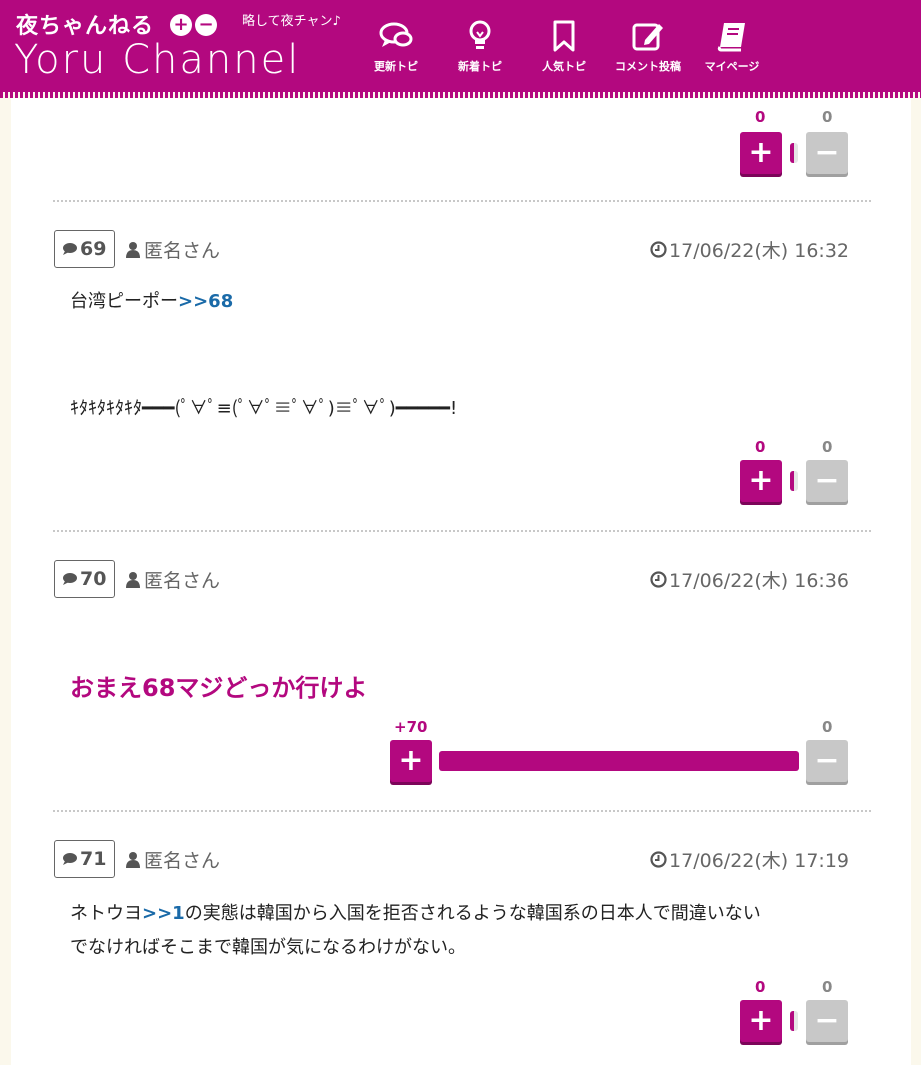 Image resolution: width=921 pixels, height=1065 pixels. Describe the element at coordinates (181, 25) in the screenshot. I see `plus-circle-icon: +` at that location.